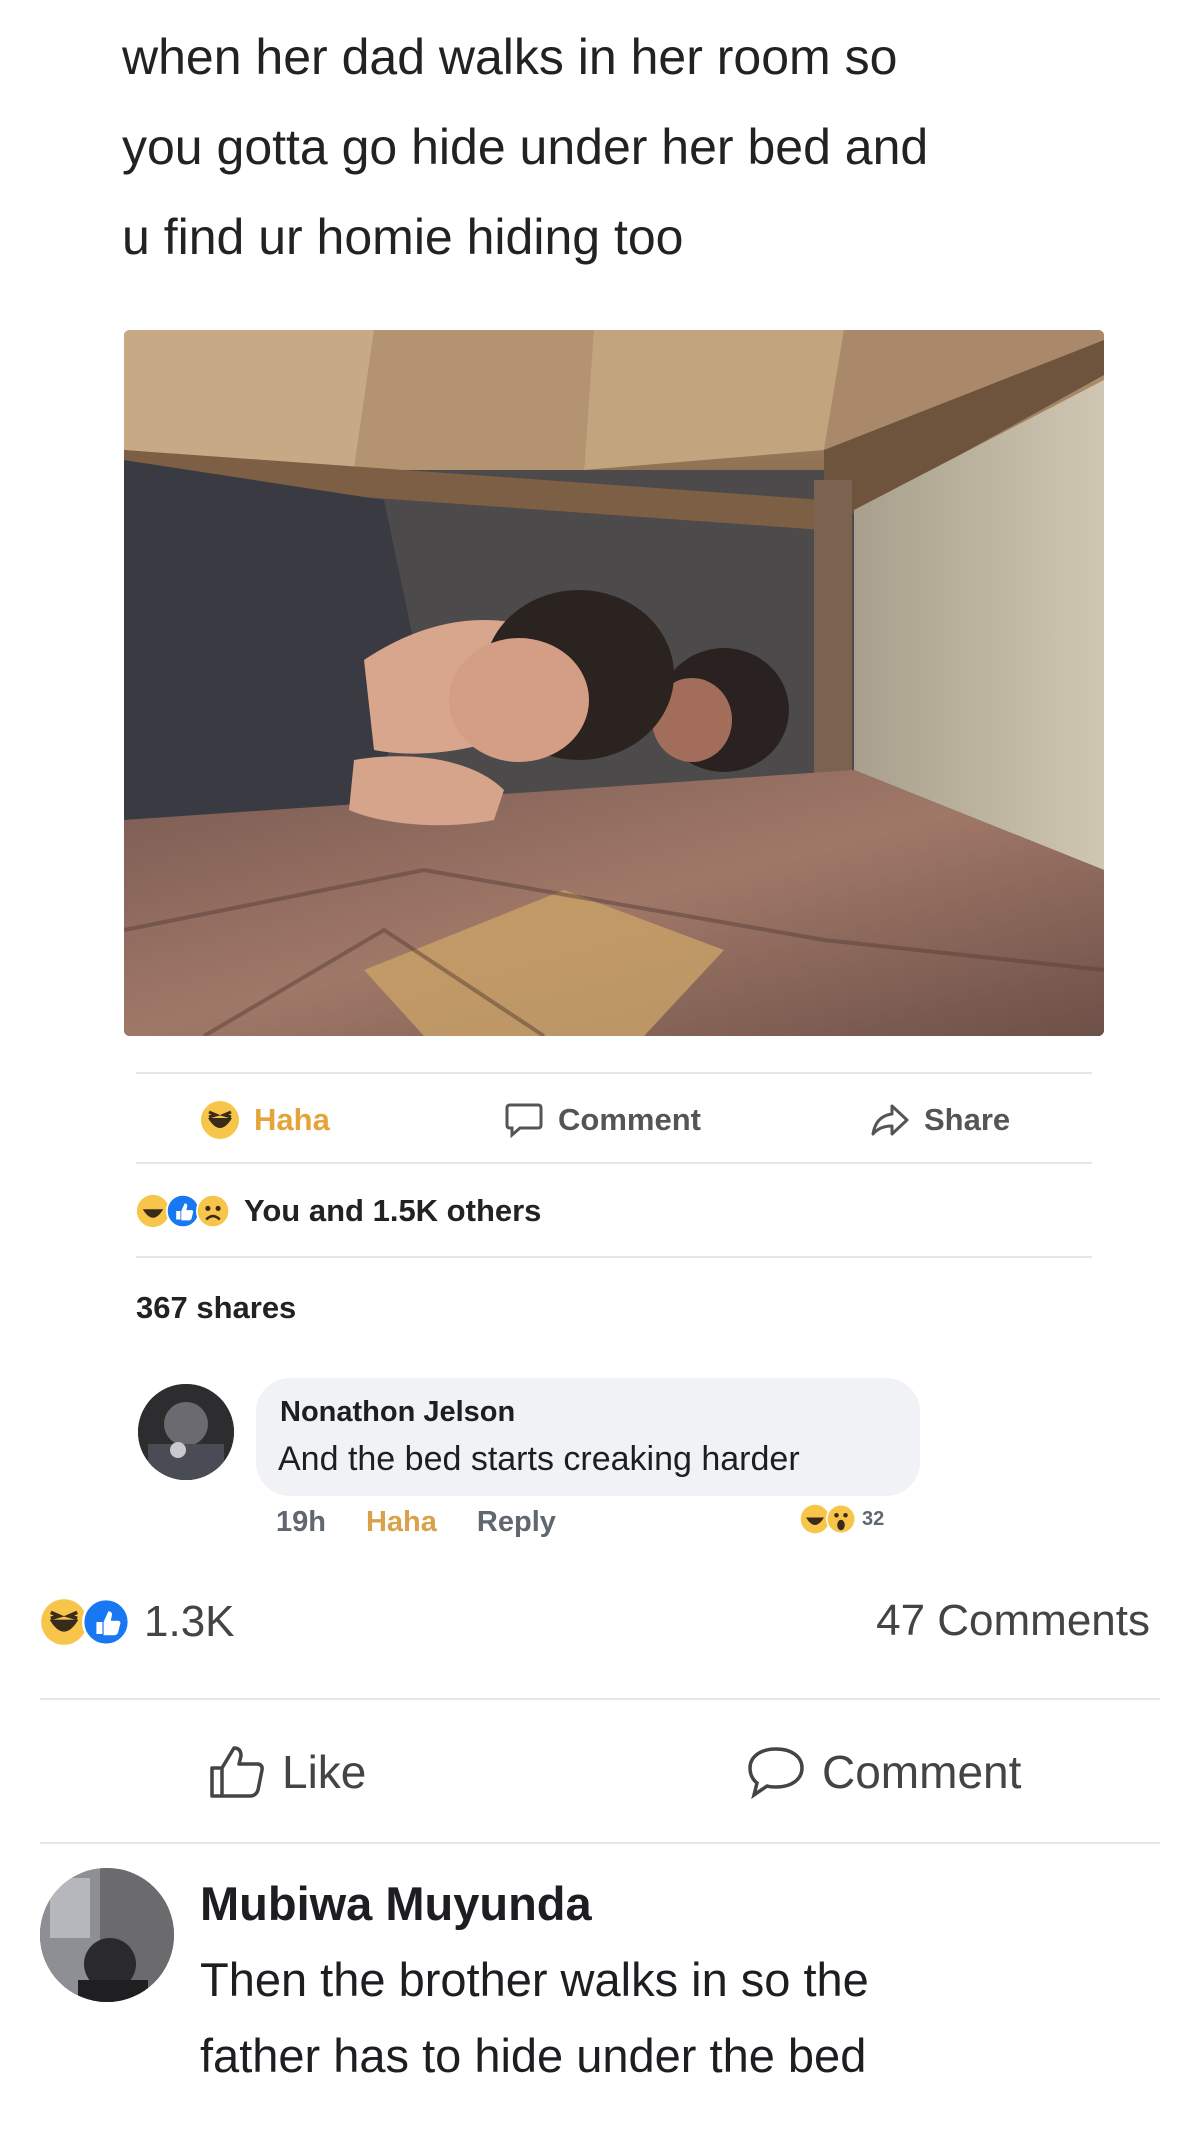  Describe the element at coordinates (1013, 1621) in the screenshot. I see `comments-count: 47 Comments` at that location.